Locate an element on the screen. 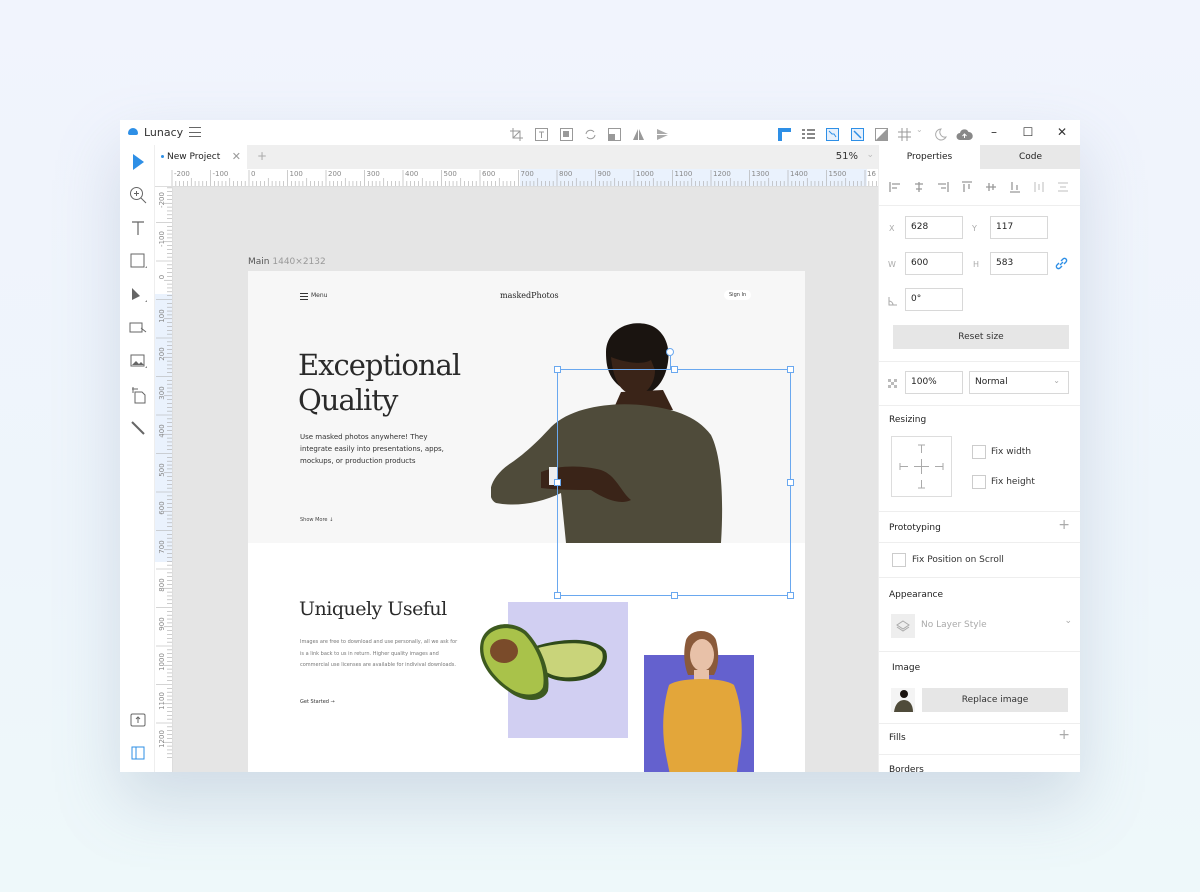  export-tool-icon is located at coordinates (138, 720).